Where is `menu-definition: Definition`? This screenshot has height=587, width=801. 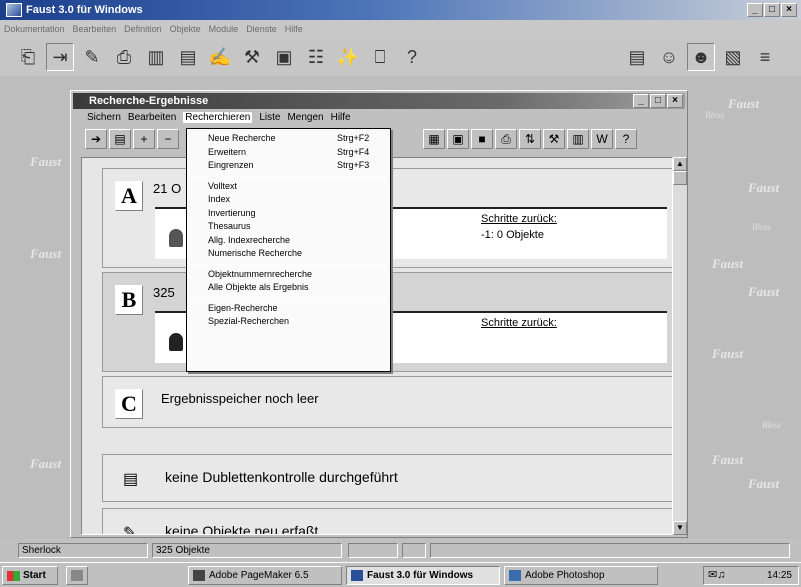
menu-definition: Definition is located at coordinates (143, 29).